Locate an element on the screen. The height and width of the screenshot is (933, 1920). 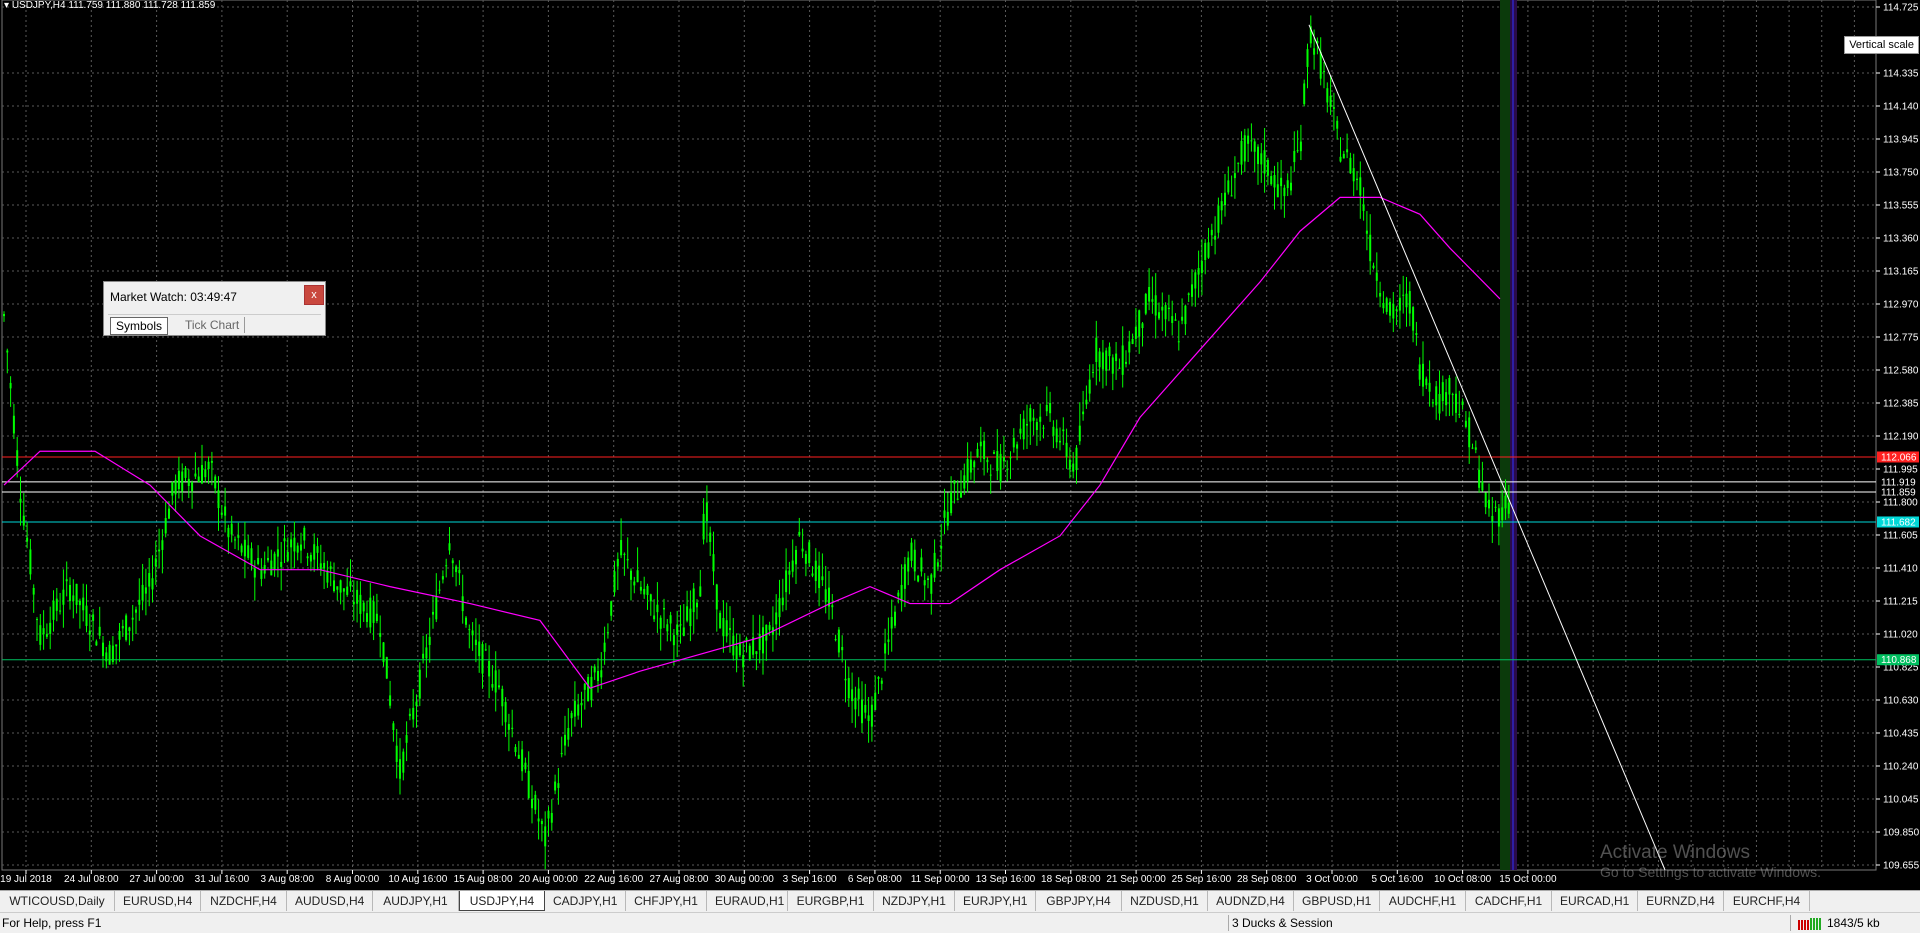
chart-menu-arrow-icon: ▾ is located at coordinates (8, 5).